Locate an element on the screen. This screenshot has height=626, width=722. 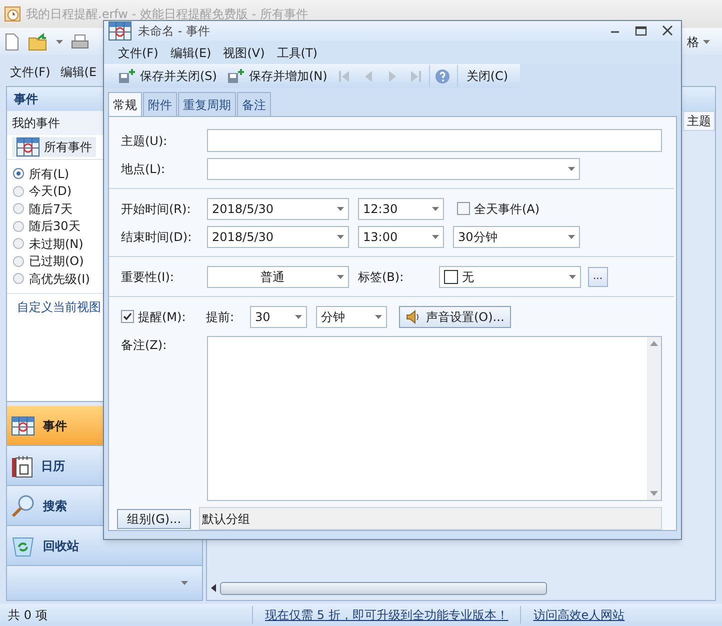
field-label: 结束时间(D): is located at coordinates (157, 237).